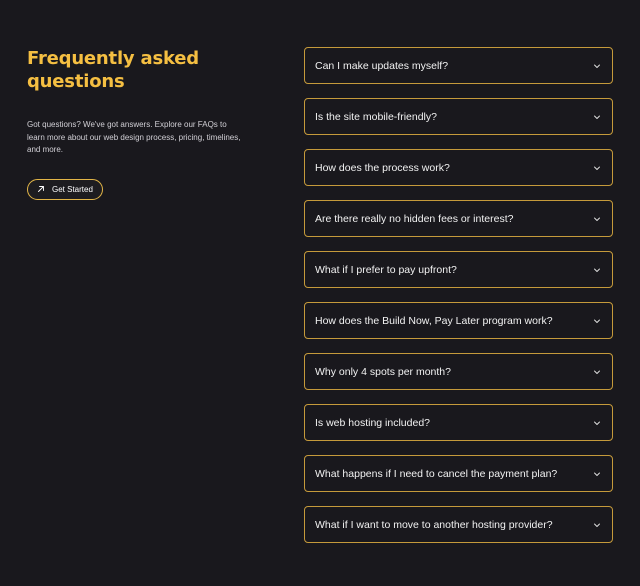 The height and width of the screenshot is (586, 640). I want to click on title-line-2: questions, so click(76, 81).